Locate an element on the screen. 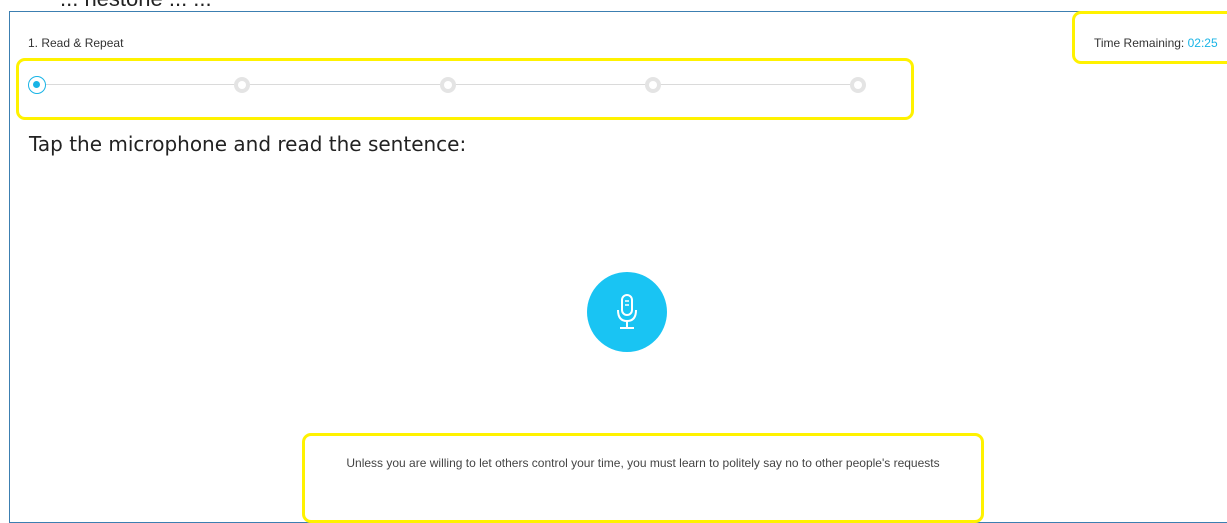 This screenshot has width=1227, height=523. microphone-icon is located at coordinates (627, 311).